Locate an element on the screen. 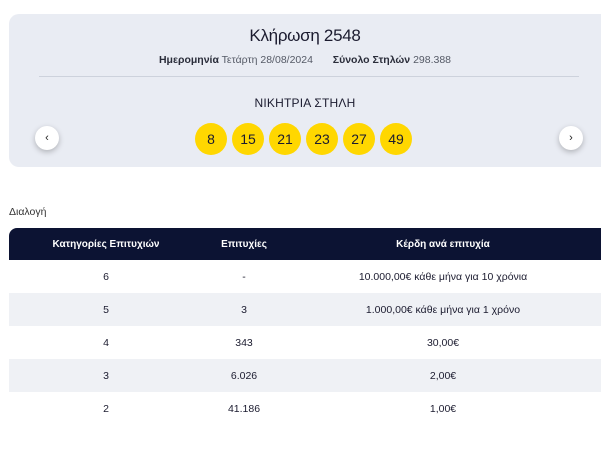  cell-category: 2 is located at coordinates (106, 408).